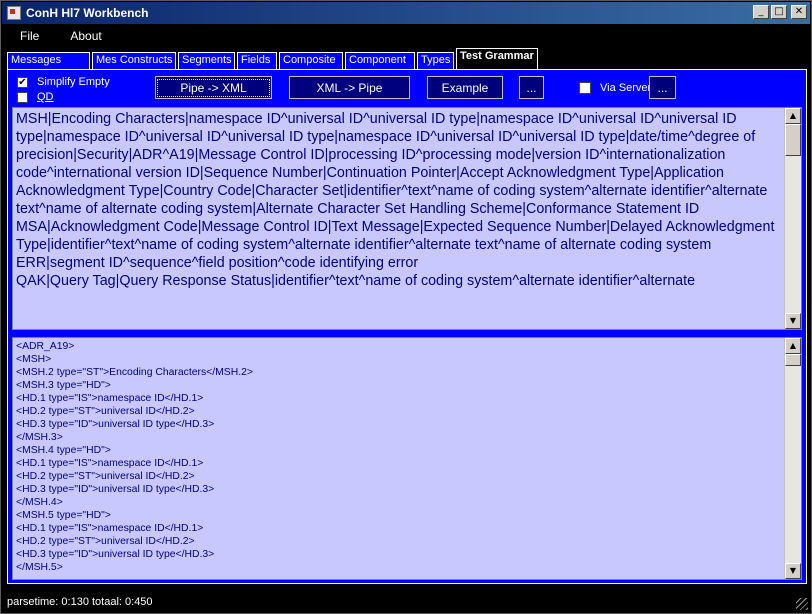 Image resolution: width=812 pixels, height=614 pixels. Describe the element at coordinates (406, 13) in the screenshot. I see `title-bar: ConH Hl7 Workbench _ □ ✕` at that location.